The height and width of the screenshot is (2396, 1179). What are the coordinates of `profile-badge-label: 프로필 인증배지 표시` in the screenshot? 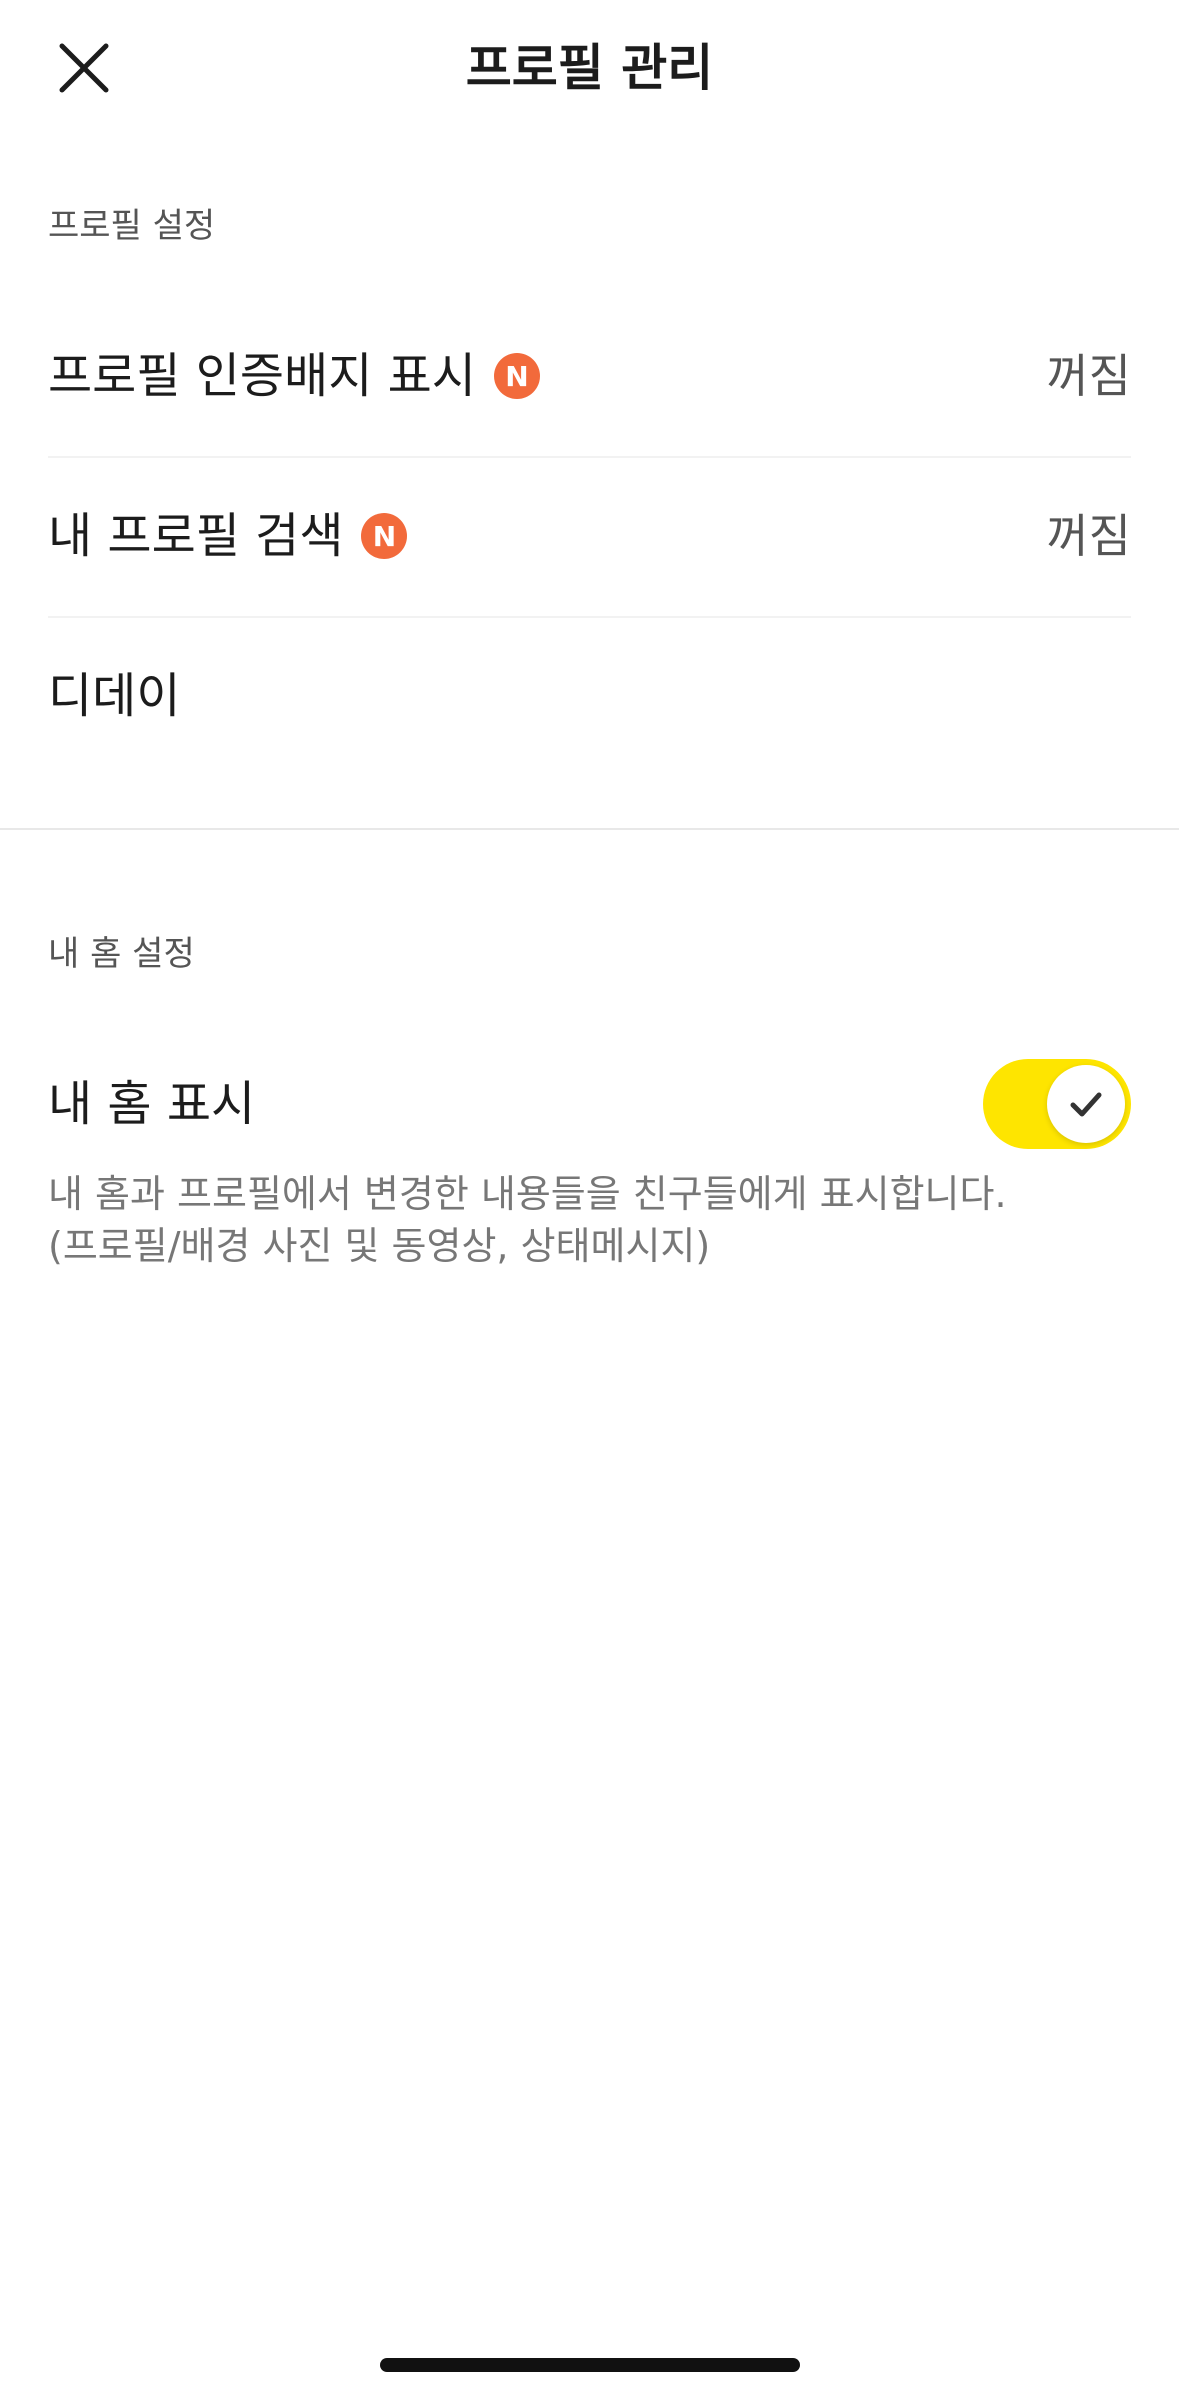 It's located at (262, 376).